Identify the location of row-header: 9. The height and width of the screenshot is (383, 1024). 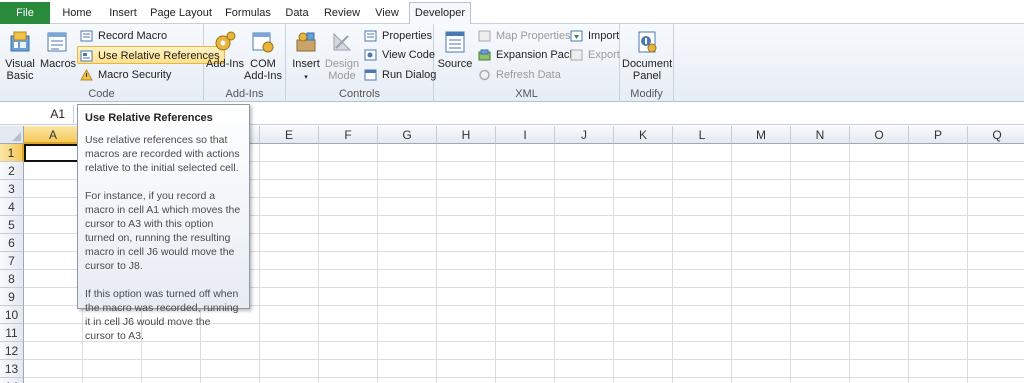
(12, 297).